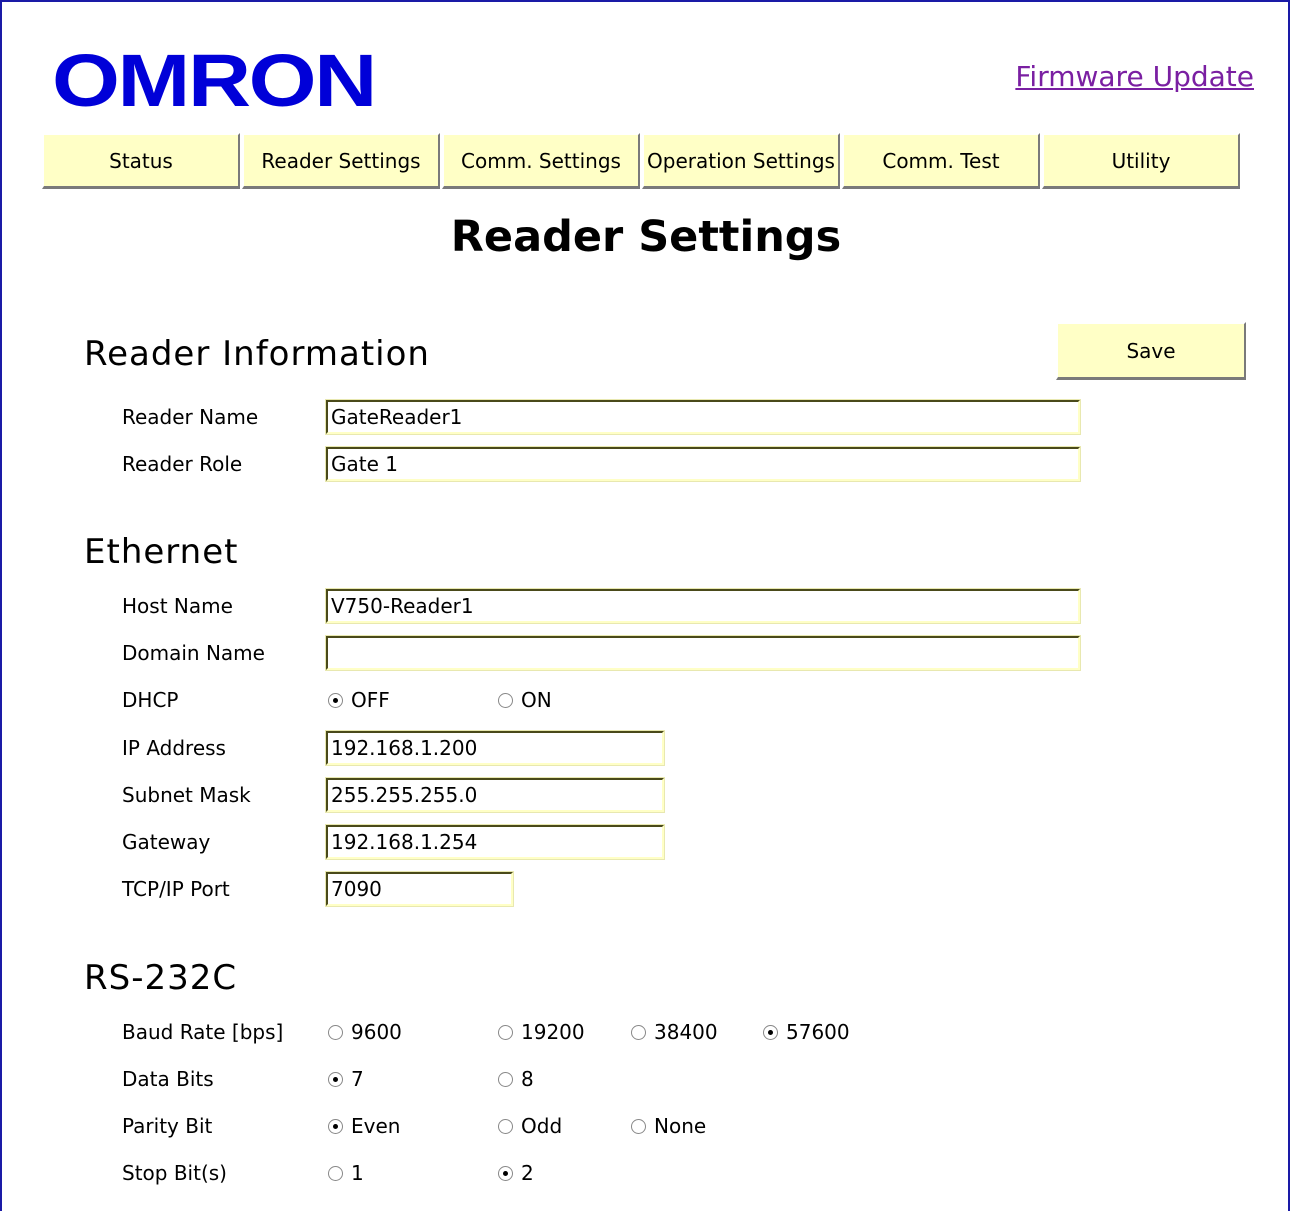 The width and height of the screenshot is (1292, 1211). I want to click on parity-none-radio: None, so click(668, 1126).